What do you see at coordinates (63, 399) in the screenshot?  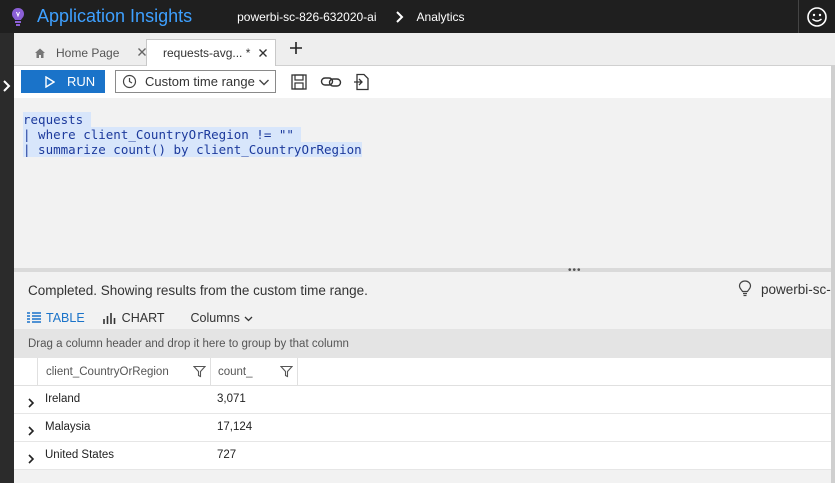 I see `cell-country: Ireland` at bounding box center [63, 399].